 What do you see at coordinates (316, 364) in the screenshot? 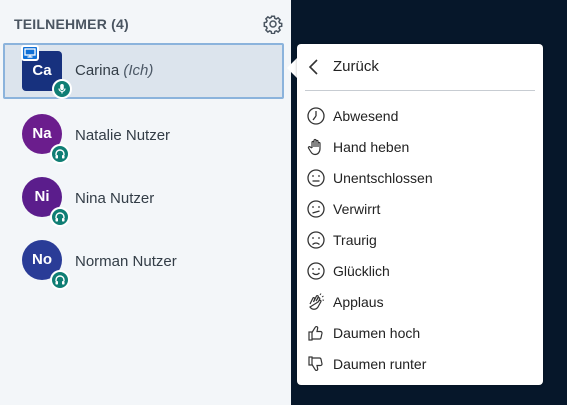
I see `thumbs-down-icon` at bounding box center [316, 364].